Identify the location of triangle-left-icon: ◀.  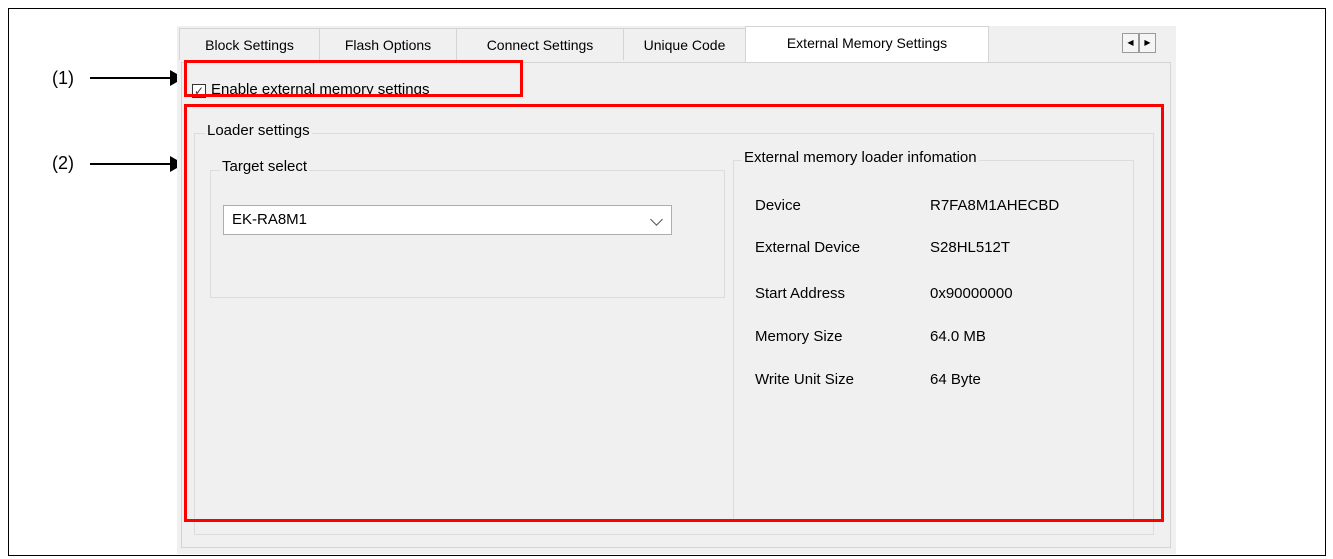
(1130, 43).